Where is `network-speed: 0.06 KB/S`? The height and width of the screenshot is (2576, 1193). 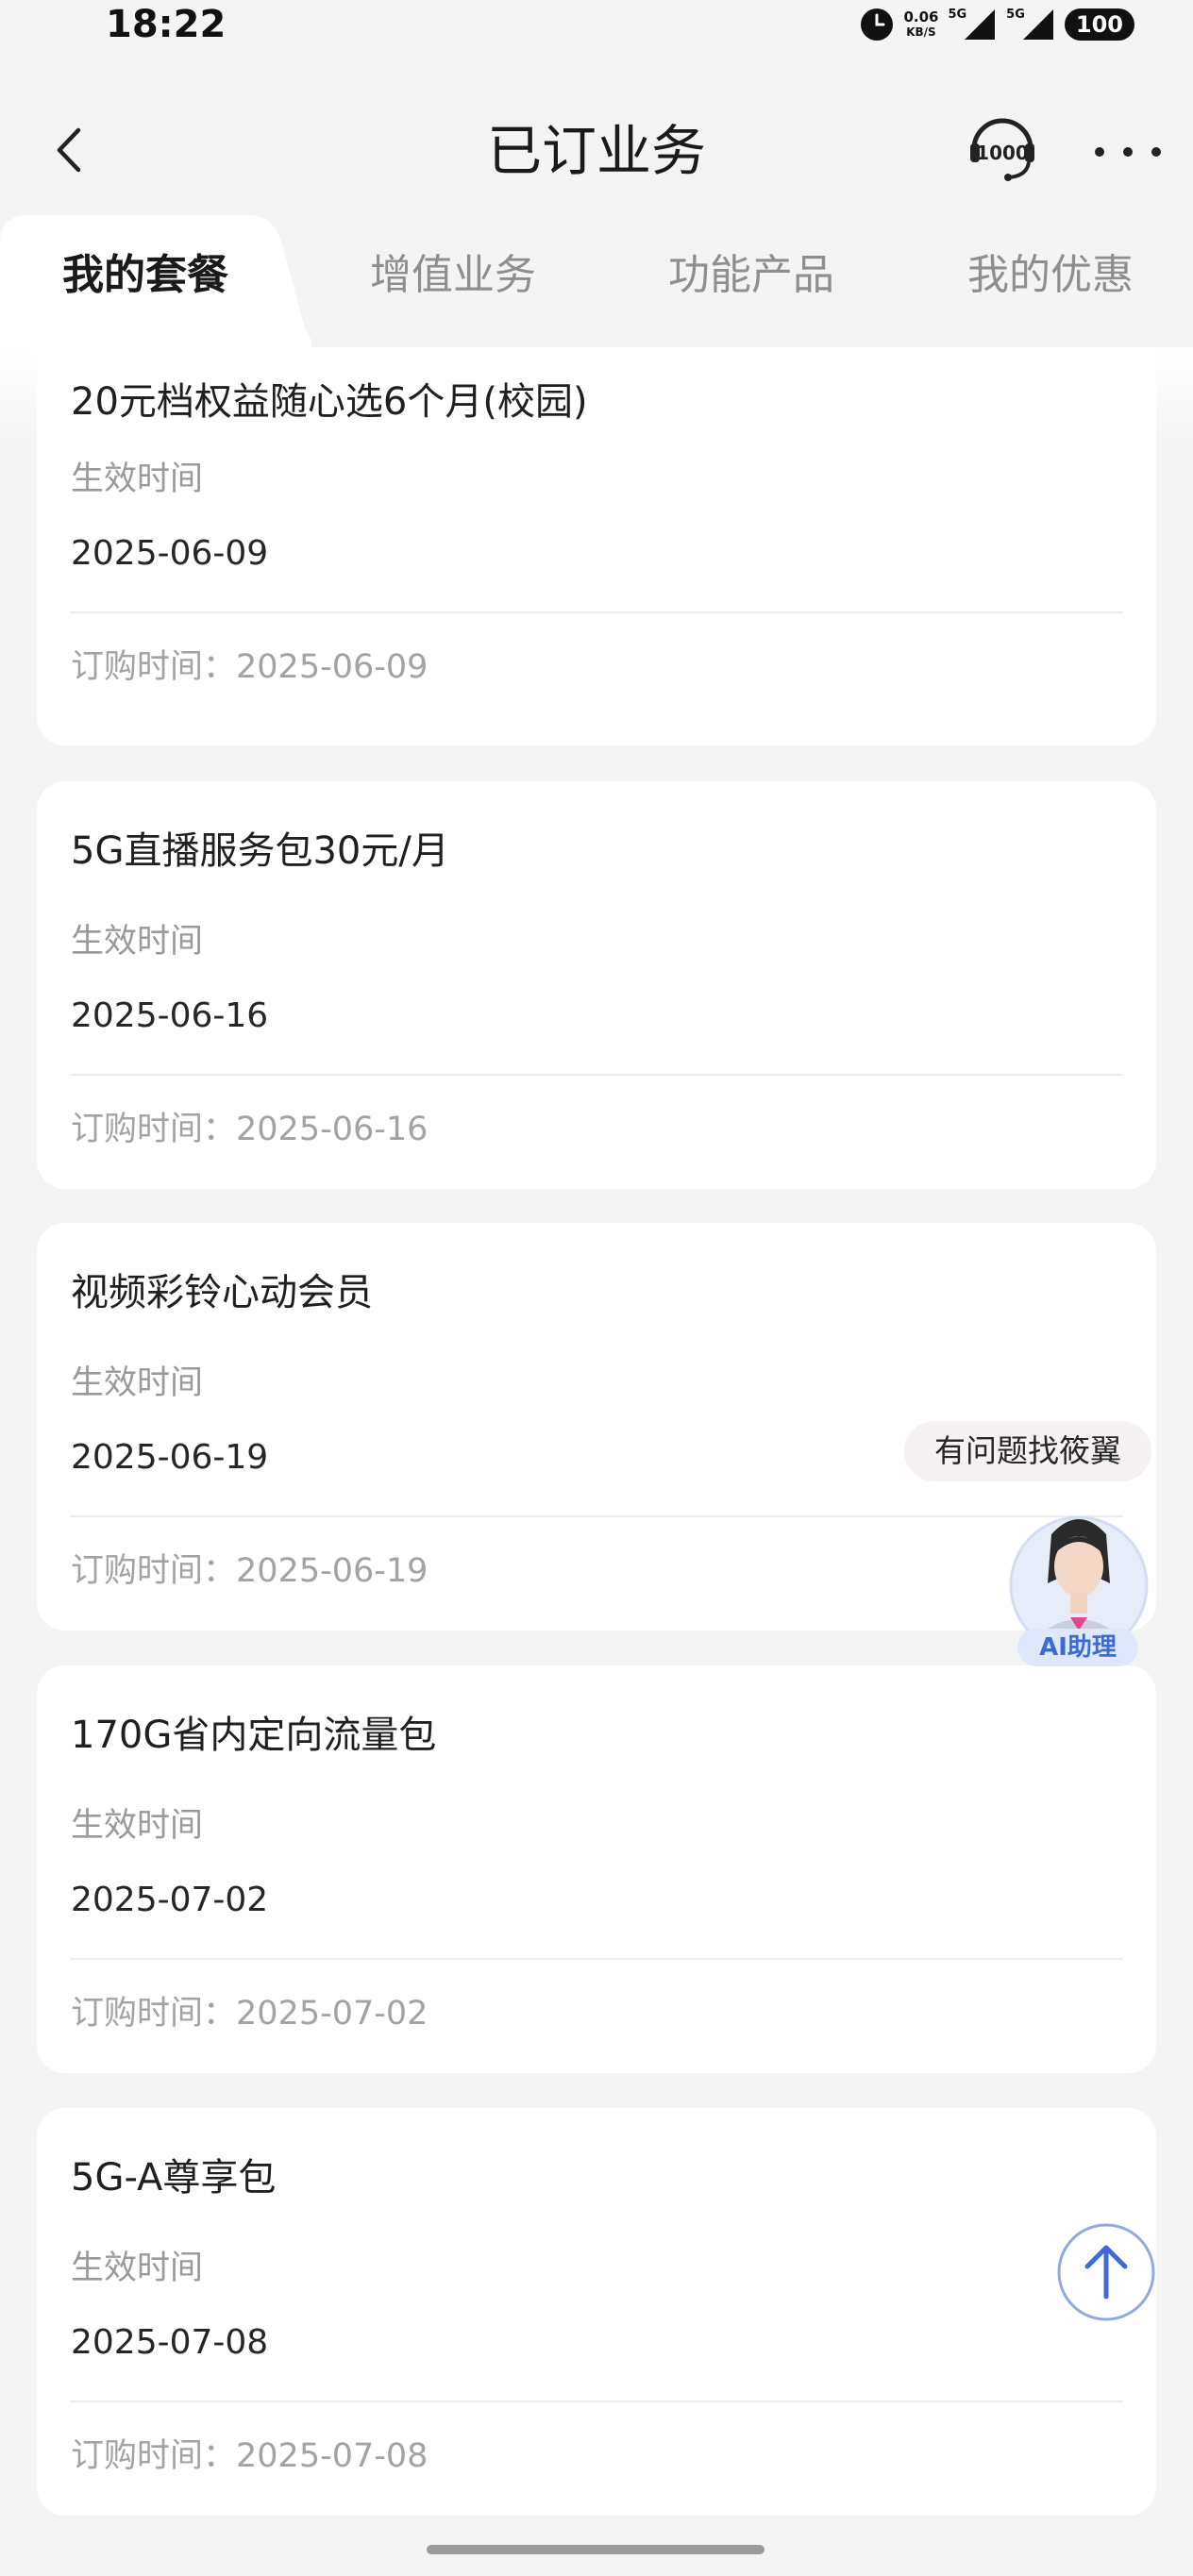 network-speed: 0.06 KB/S is located at coordinates (920, 24).